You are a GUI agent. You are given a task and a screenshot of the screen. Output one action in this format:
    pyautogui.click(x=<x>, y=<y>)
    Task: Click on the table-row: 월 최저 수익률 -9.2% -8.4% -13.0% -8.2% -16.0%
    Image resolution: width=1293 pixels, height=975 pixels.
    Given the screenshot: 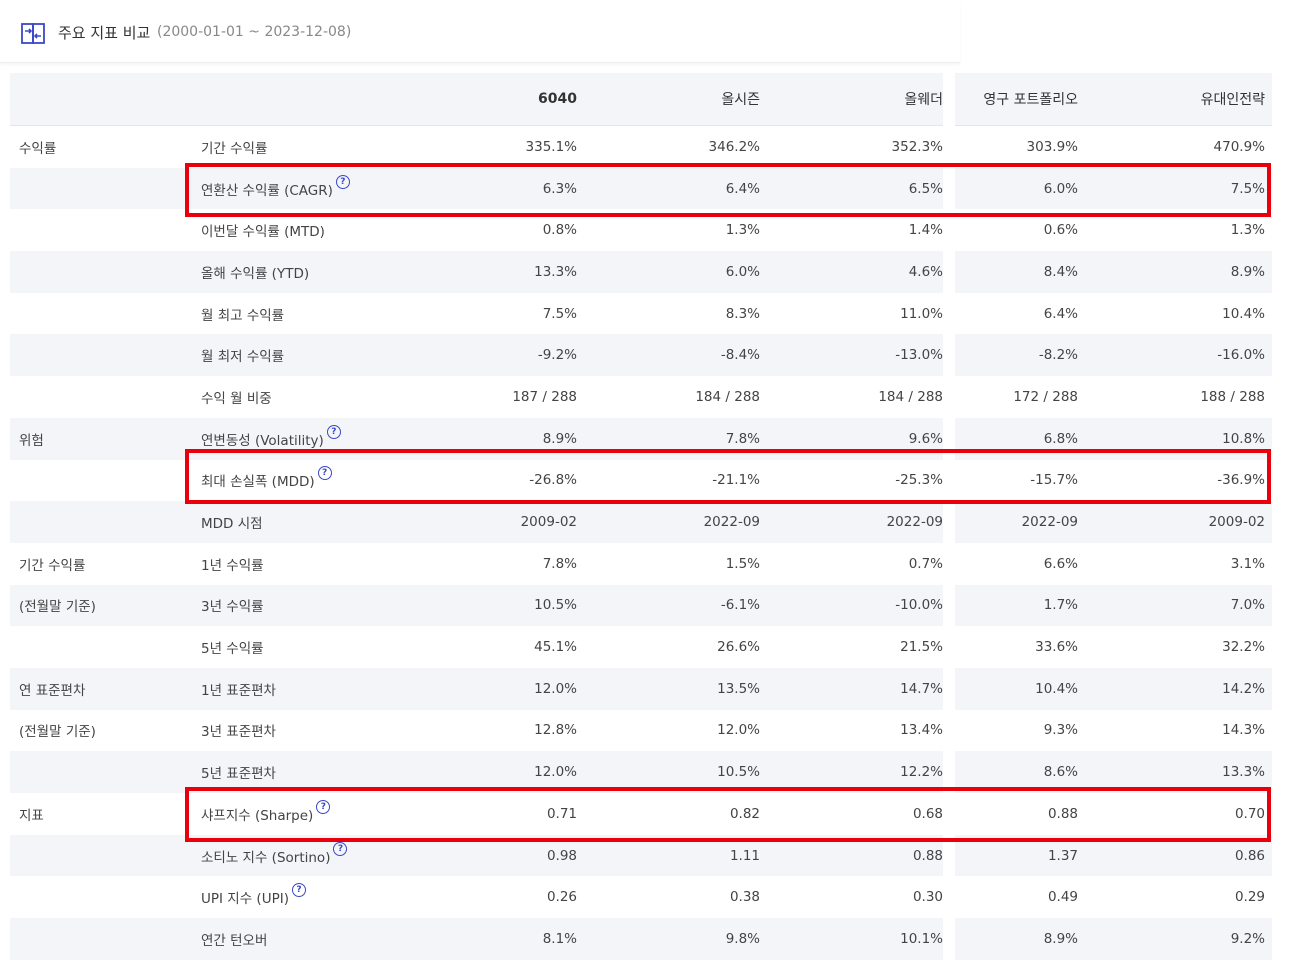 What is the action you would take?
    pyautogui.click(x=641, y=355)
    